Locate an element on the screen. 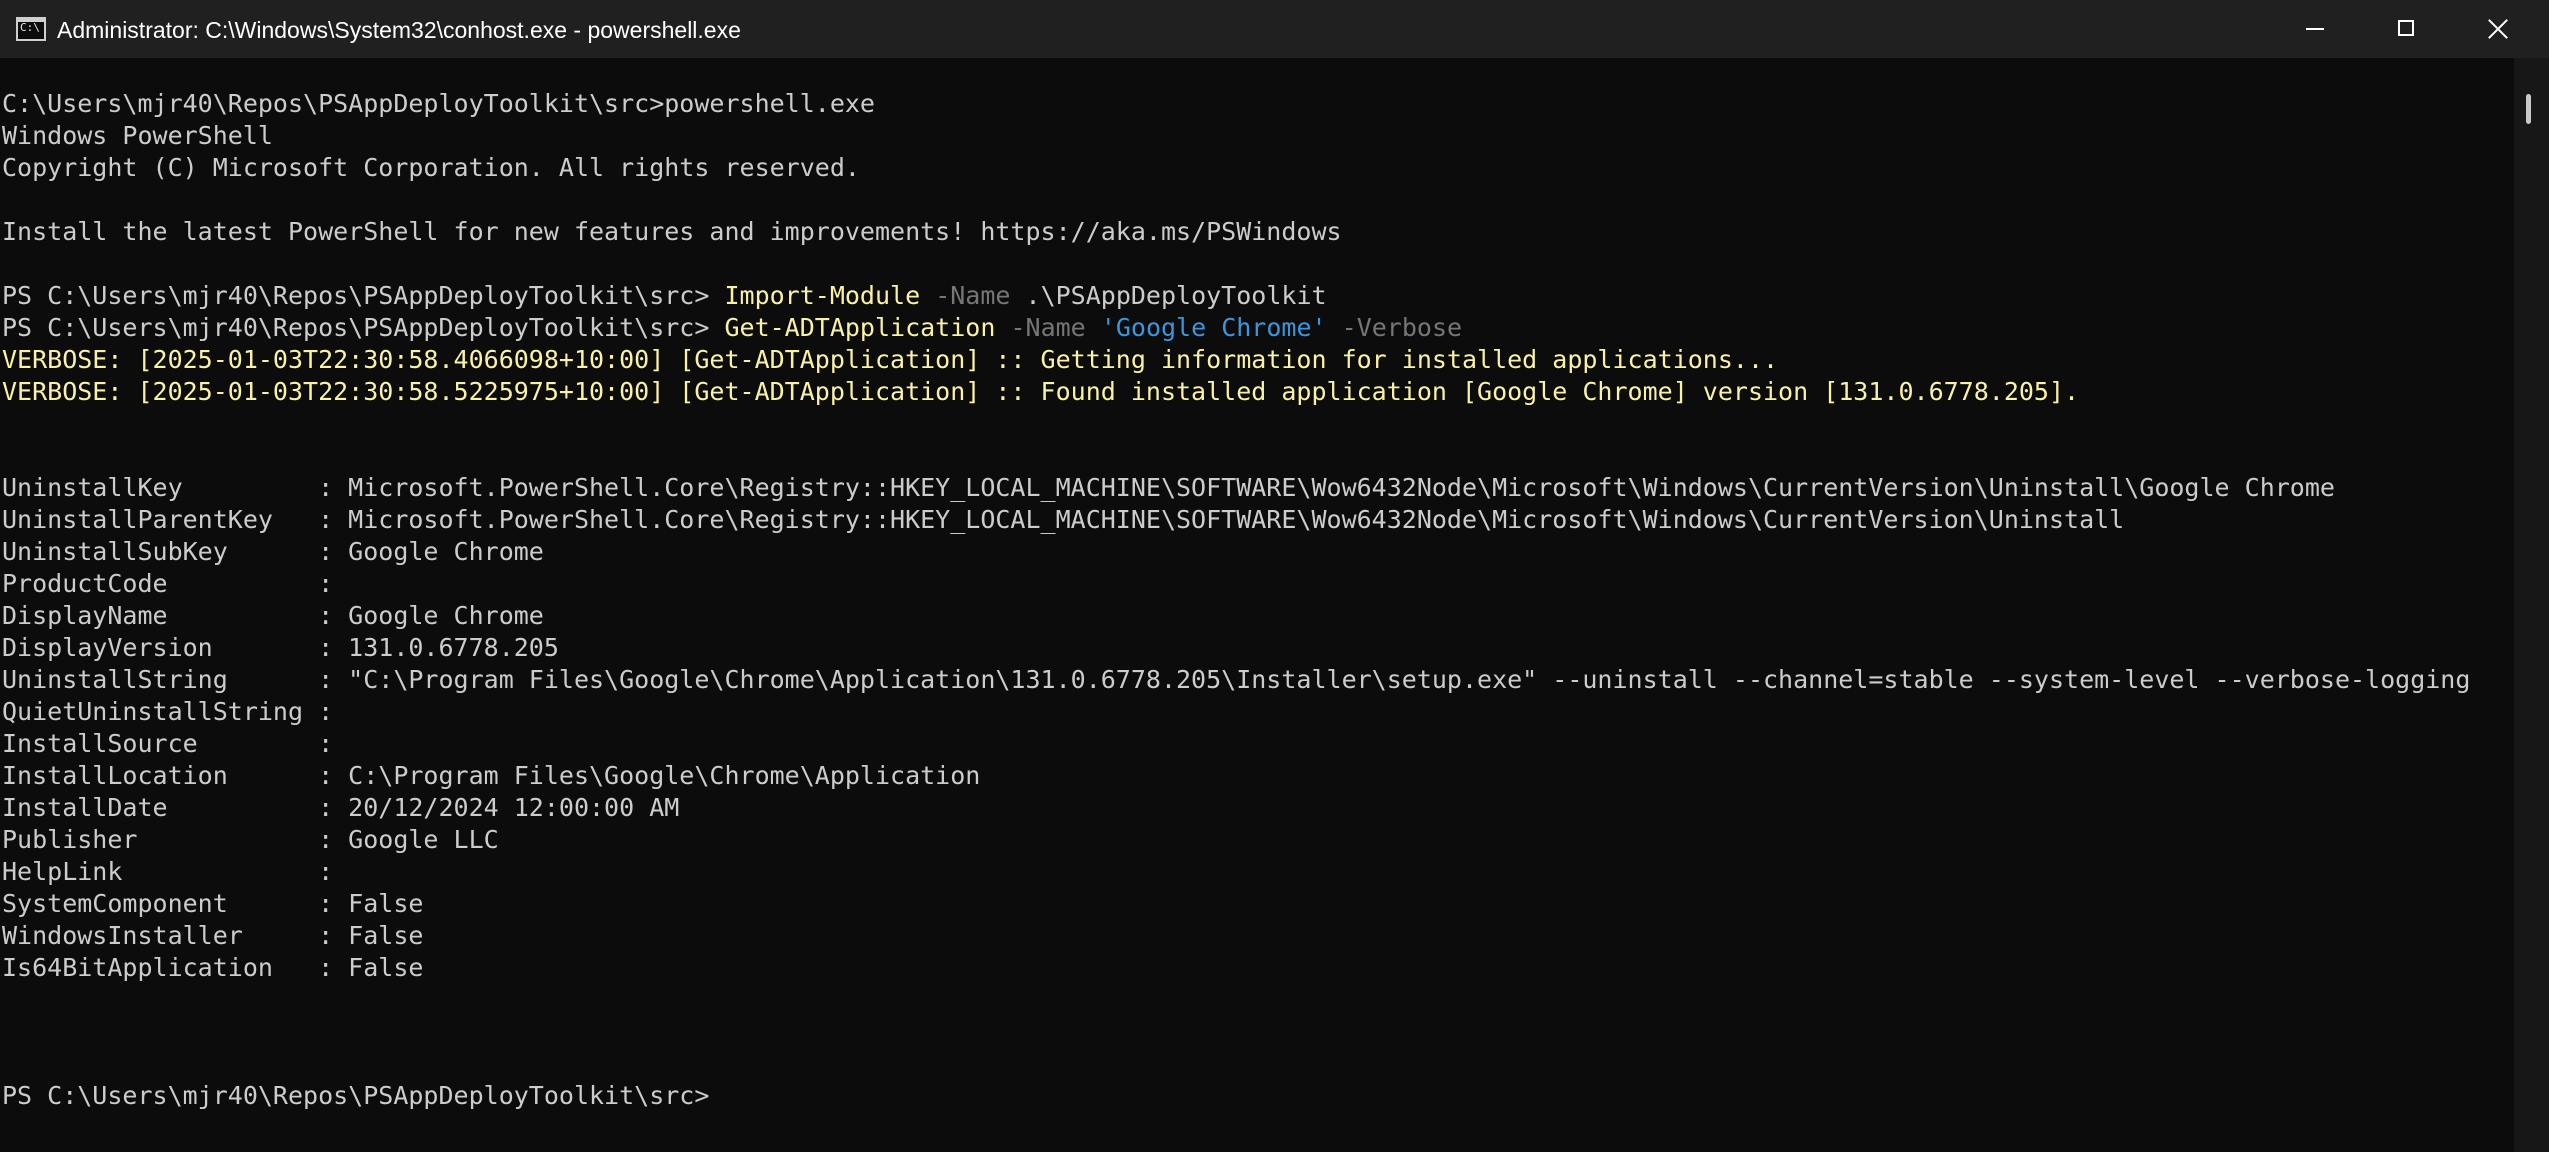 The width and height of the screenshot is (2549, 1152). console-segment: UninstallSubKey : Google Chrome is located at coordinates (273, 551).